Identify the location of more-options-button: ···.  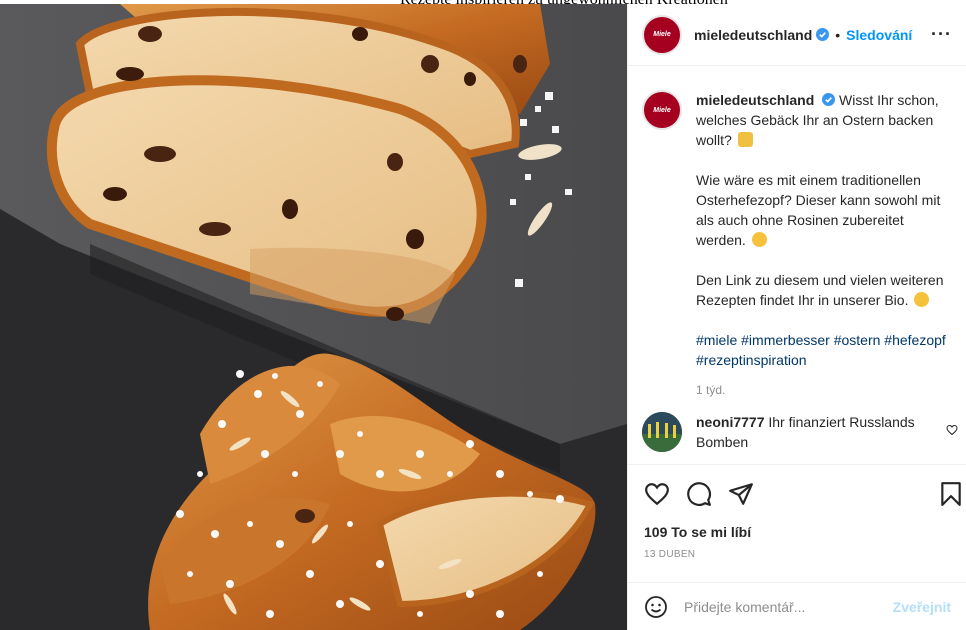
(941, 34).